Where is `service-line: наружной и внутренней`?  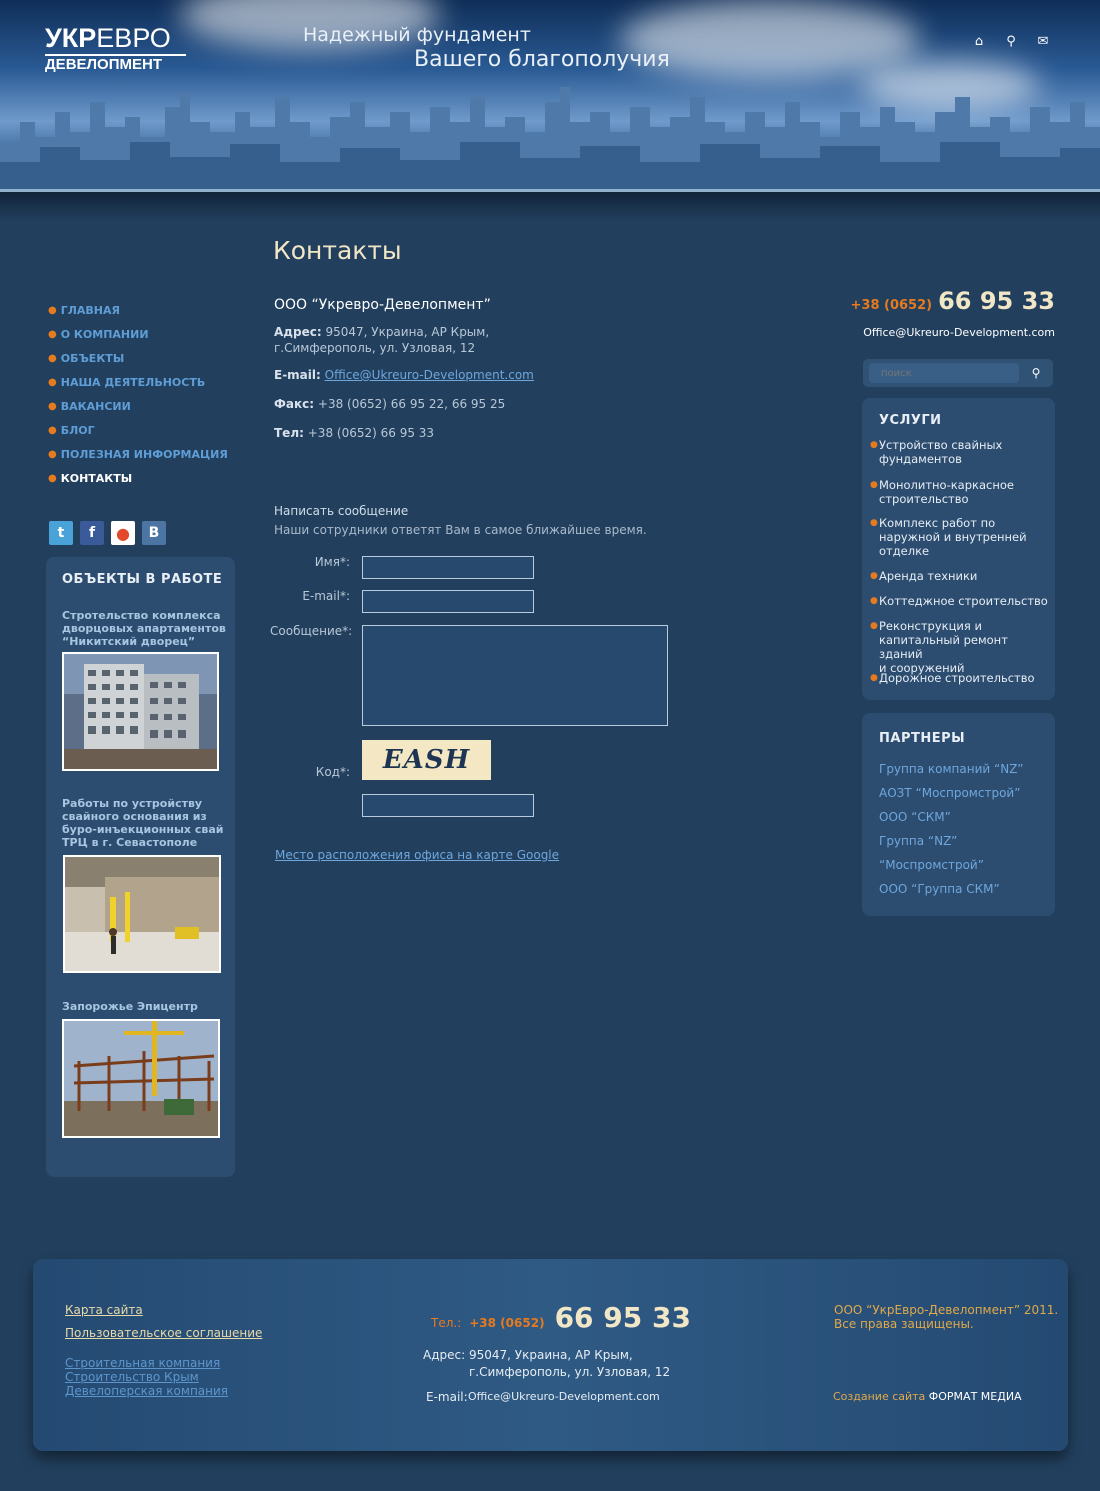
service-line: наружной и внутренней is located at coordinates (953, 537).